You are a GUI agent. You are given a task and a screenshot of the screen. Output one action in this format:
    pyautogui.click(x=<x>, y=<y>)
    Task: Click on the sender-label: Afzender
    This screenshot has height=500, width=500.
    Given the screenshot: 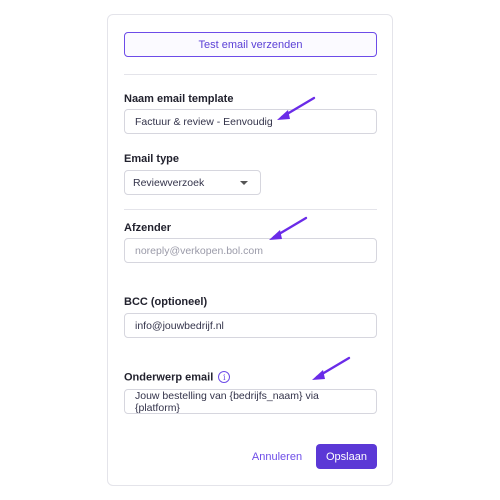 What is the action you would take?
    pyautogui.click(x=148, y=228)
    